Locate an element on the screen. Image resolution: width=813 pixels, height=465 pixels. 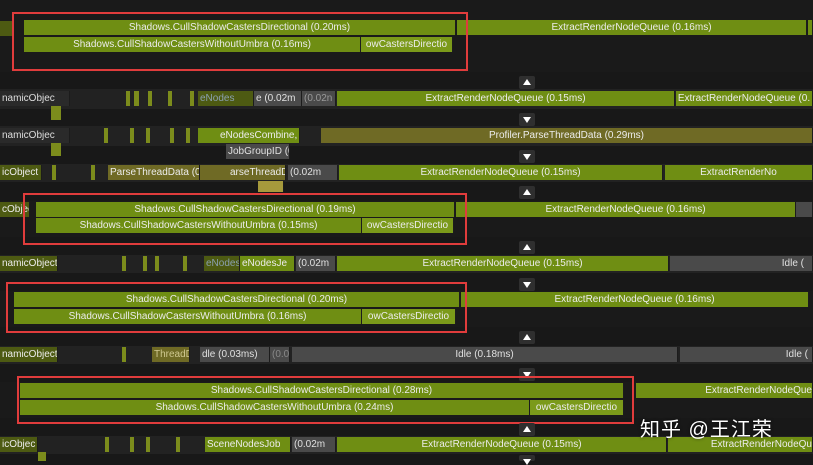
watermark: 知乎 @王江荣 is located at coordinates (706, 430).